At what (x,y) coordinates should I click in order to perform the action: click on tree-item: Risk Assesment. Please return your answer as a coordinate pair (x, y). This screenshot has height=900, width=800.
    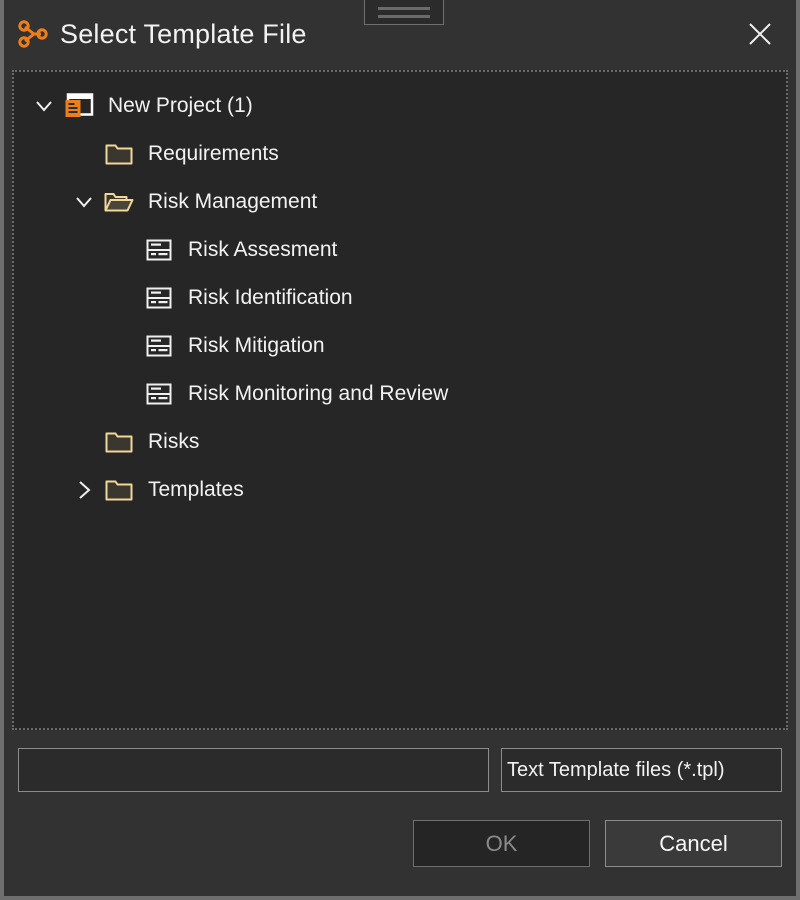
    Looking at the image, I should click on (400, 250).